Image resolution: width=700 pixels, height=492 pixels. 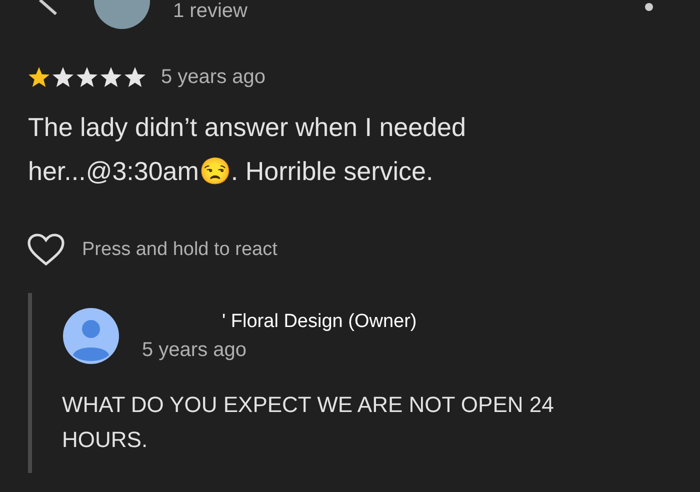 What do you see at coordinates (46, 250) in the screenshot?
I see `heart-icon` at bounding box center [46, 250].